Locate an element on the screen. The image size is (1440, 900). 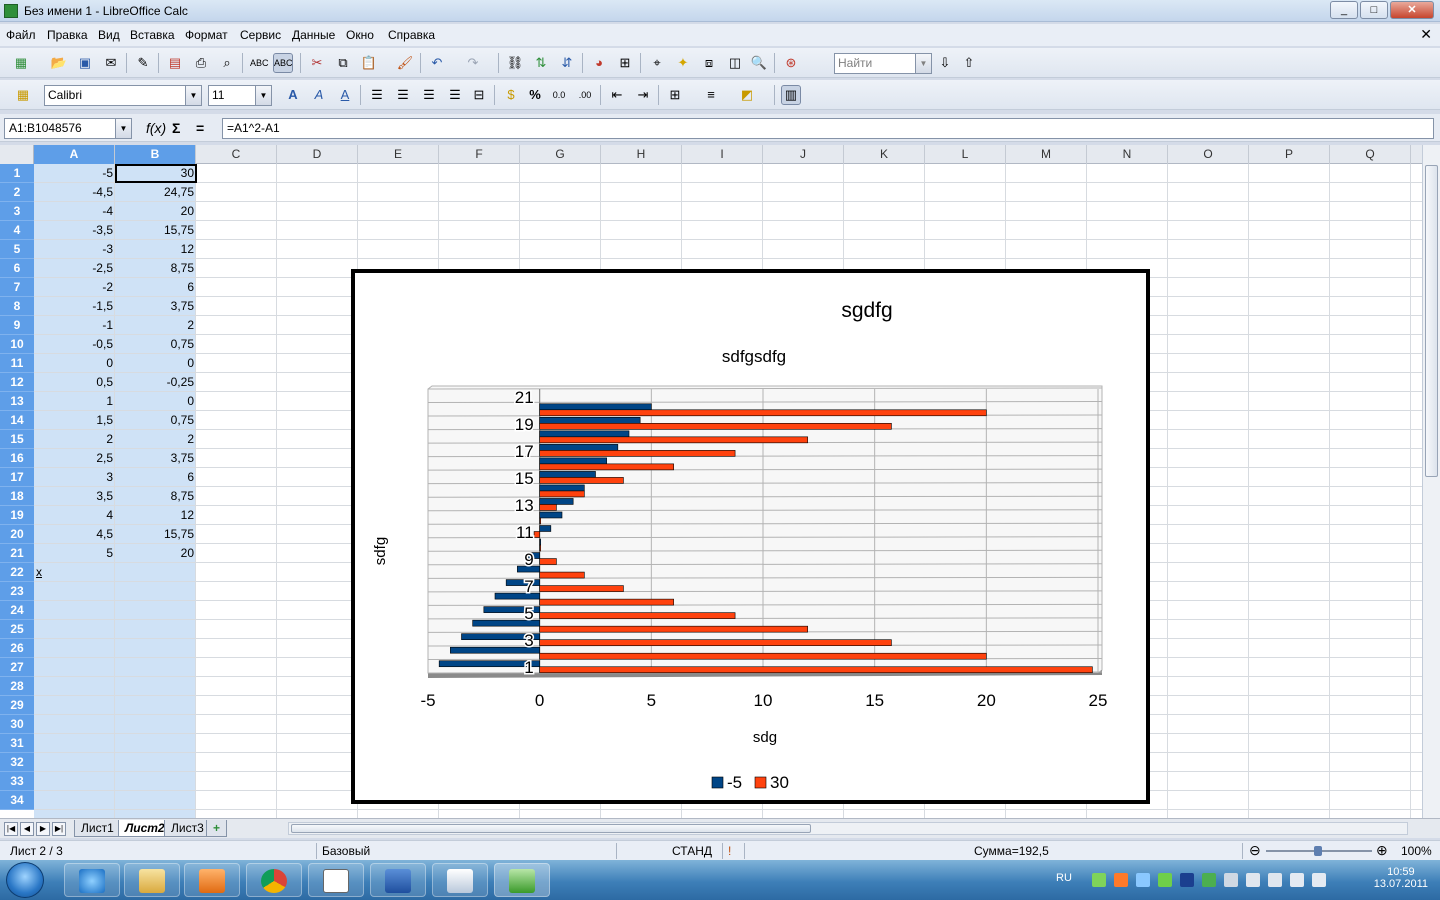
row-header-34: 34 is located at coordinates (17, 800).